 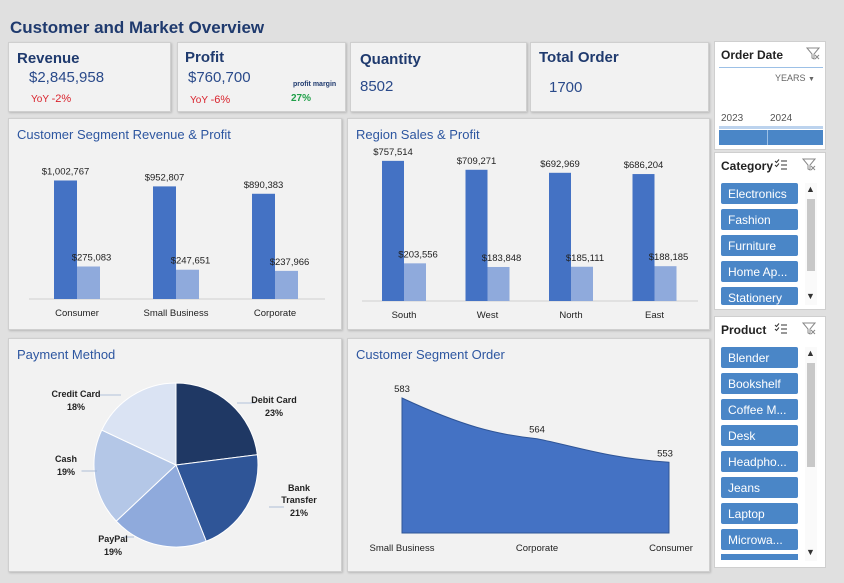 What do you see at coordinates (654, 315) in the screenshot?
I see `x-tick-label: East` at bounding box center [654, 315].